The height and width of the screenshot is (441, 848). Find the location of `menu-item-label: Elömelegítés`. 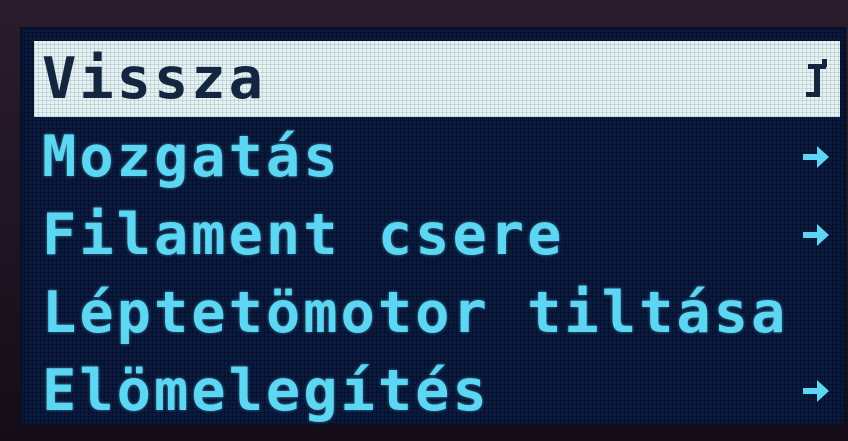

menu-item-label: Elömelegítés is located at coordinates (266, 391).